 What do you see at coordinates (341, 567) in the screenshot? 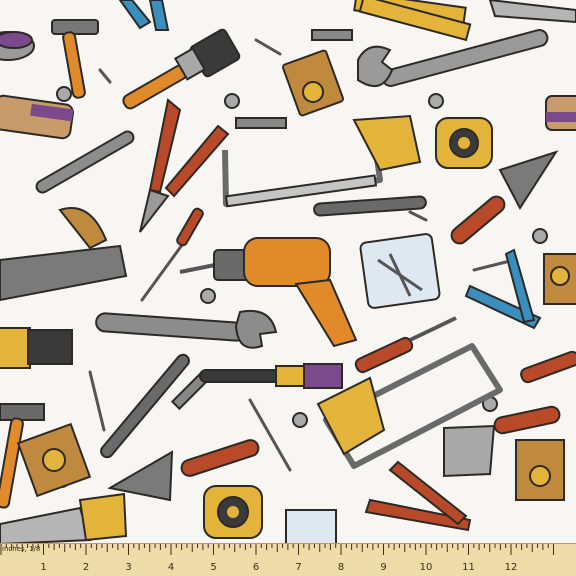
I see `ruler-number: 8` at bounding box center [341, 567].